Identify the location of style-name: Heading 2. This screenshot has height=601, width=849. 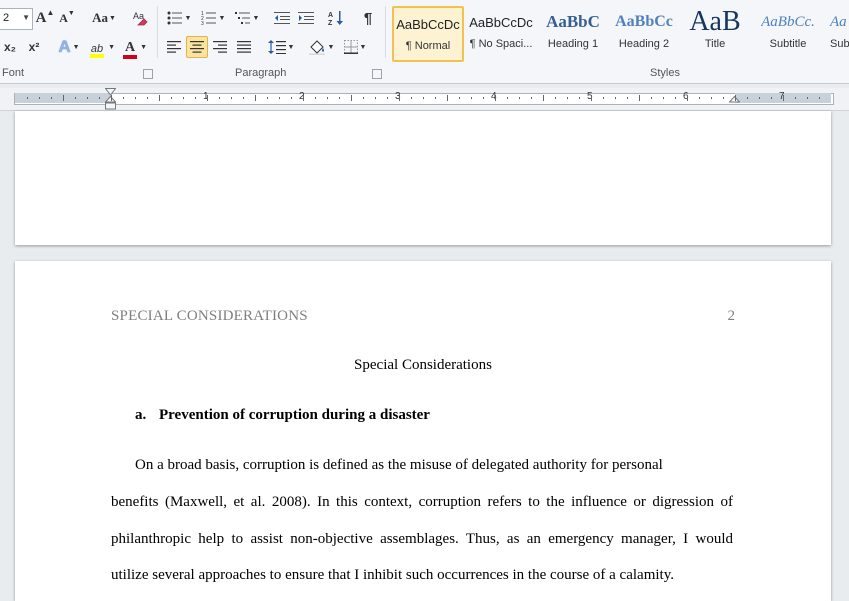
(644, 44).